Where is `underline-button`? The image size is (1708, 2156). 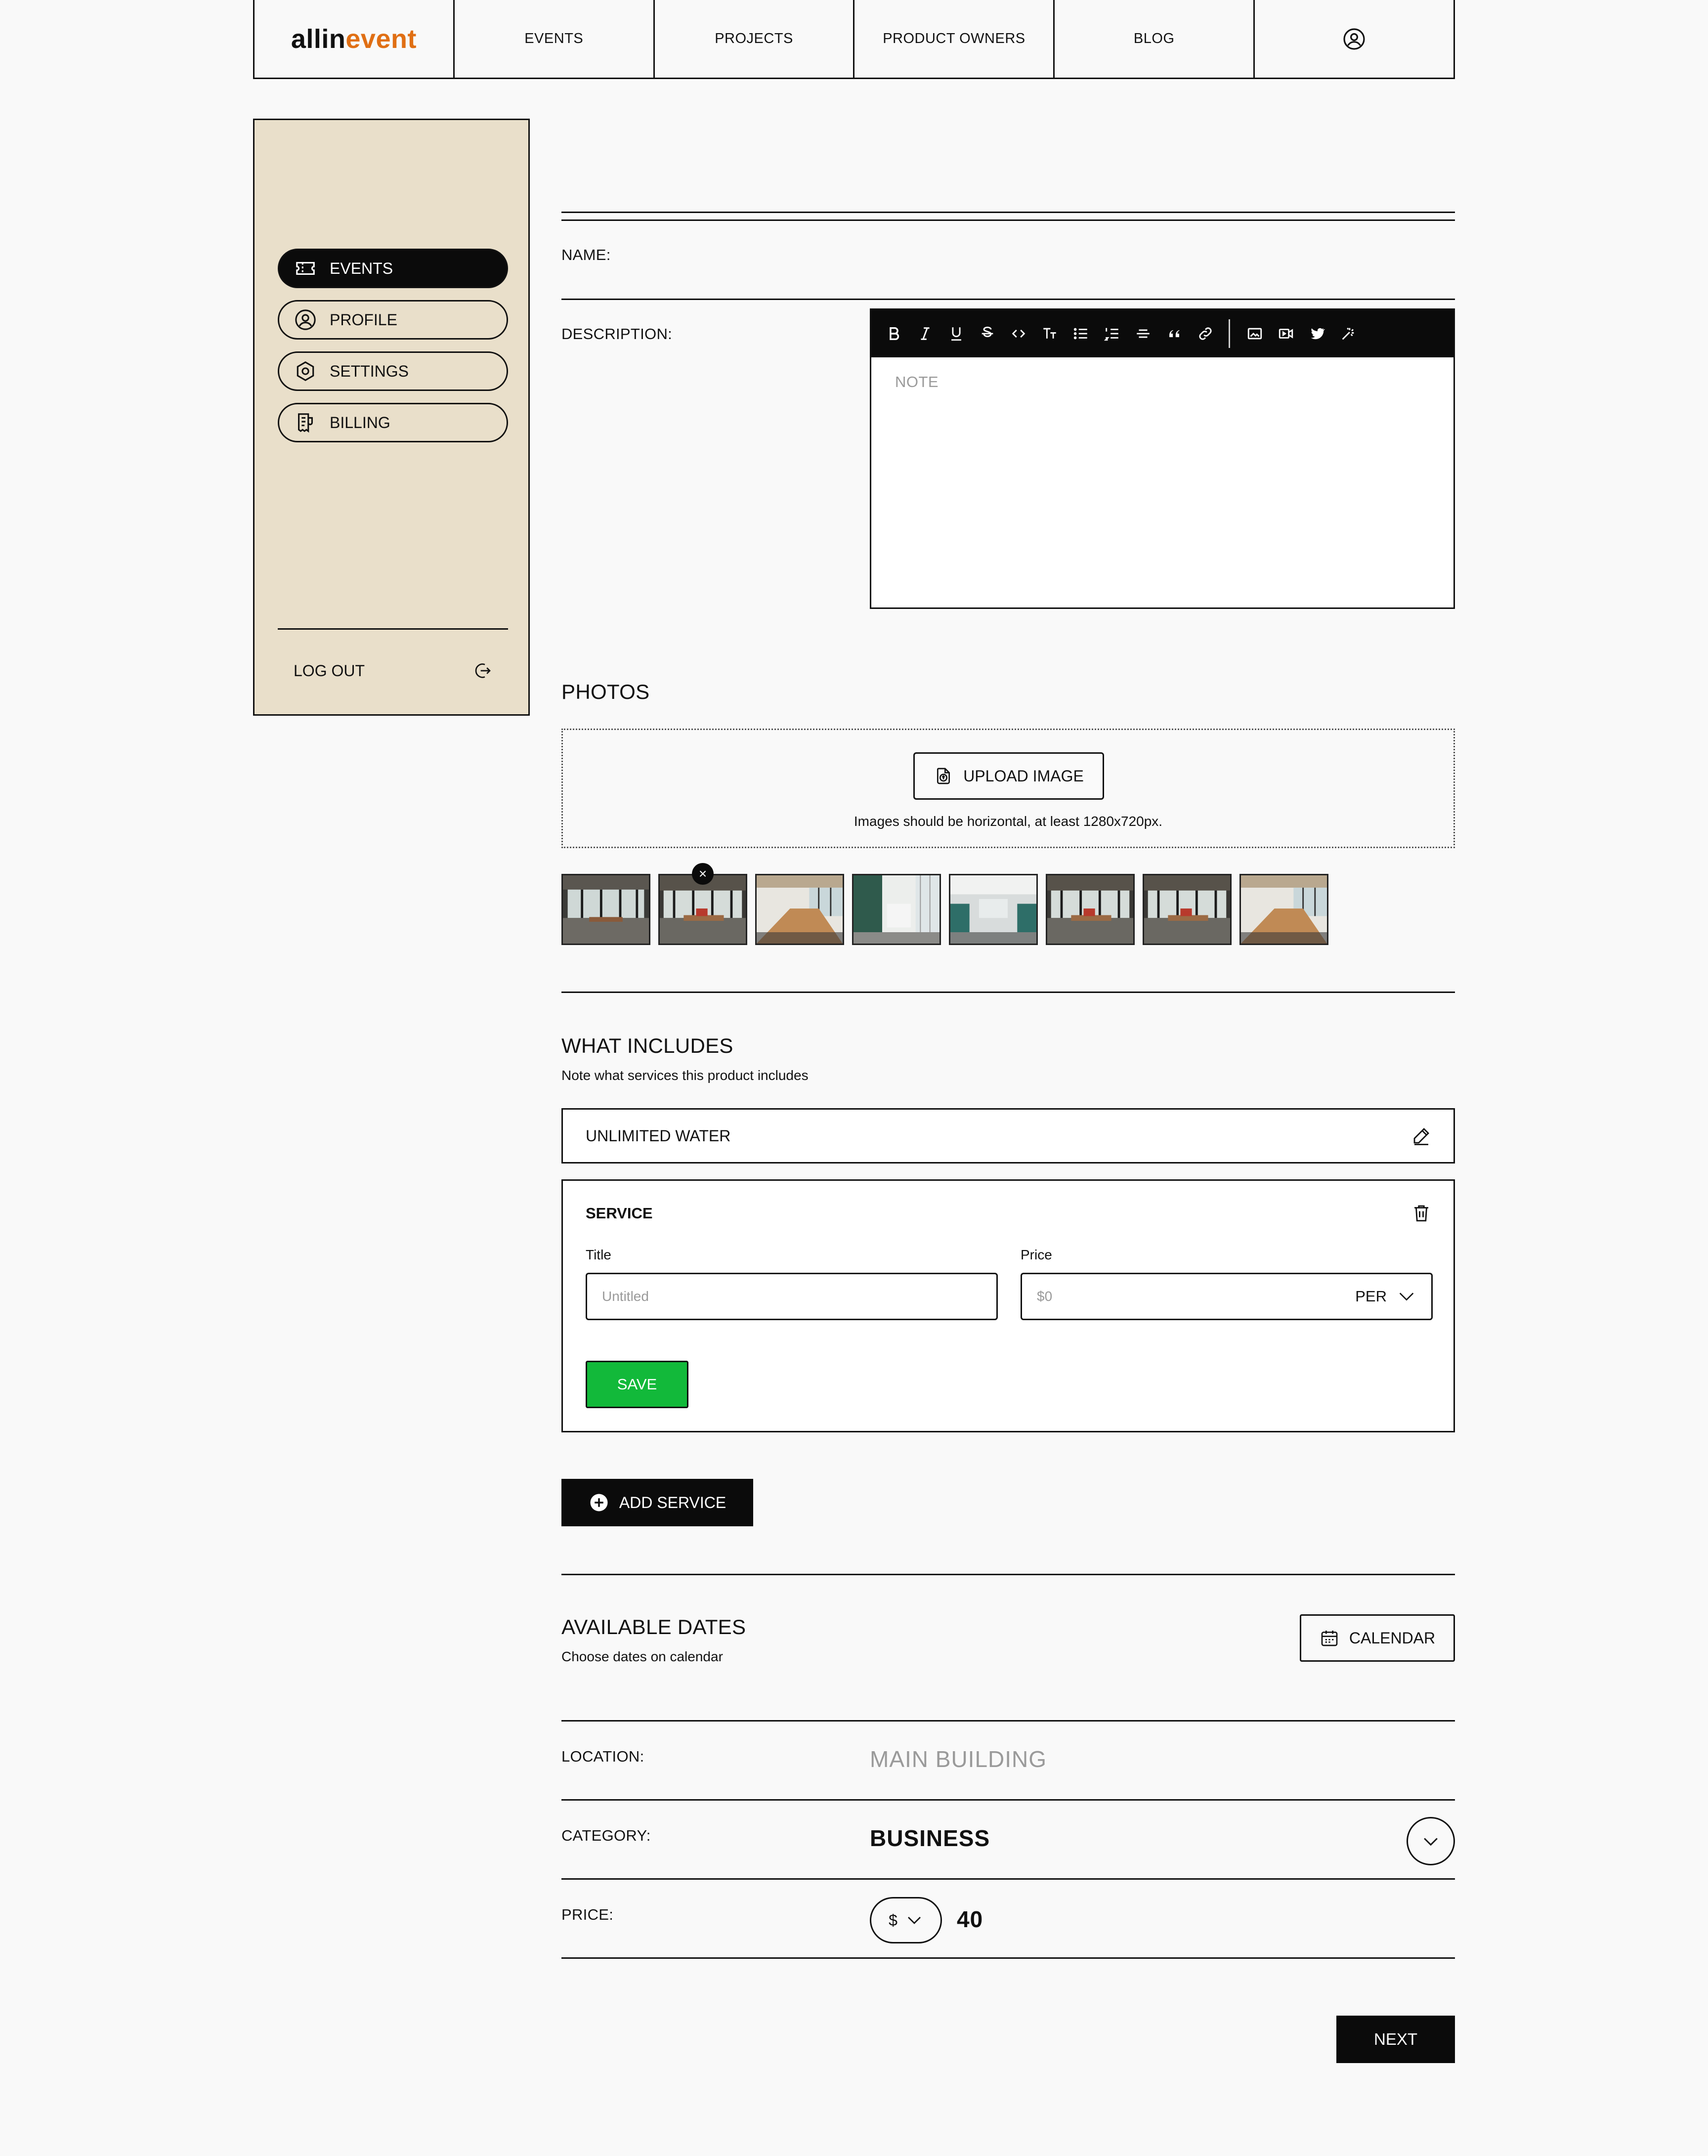 underline-button is located at coordinates (956, 333).